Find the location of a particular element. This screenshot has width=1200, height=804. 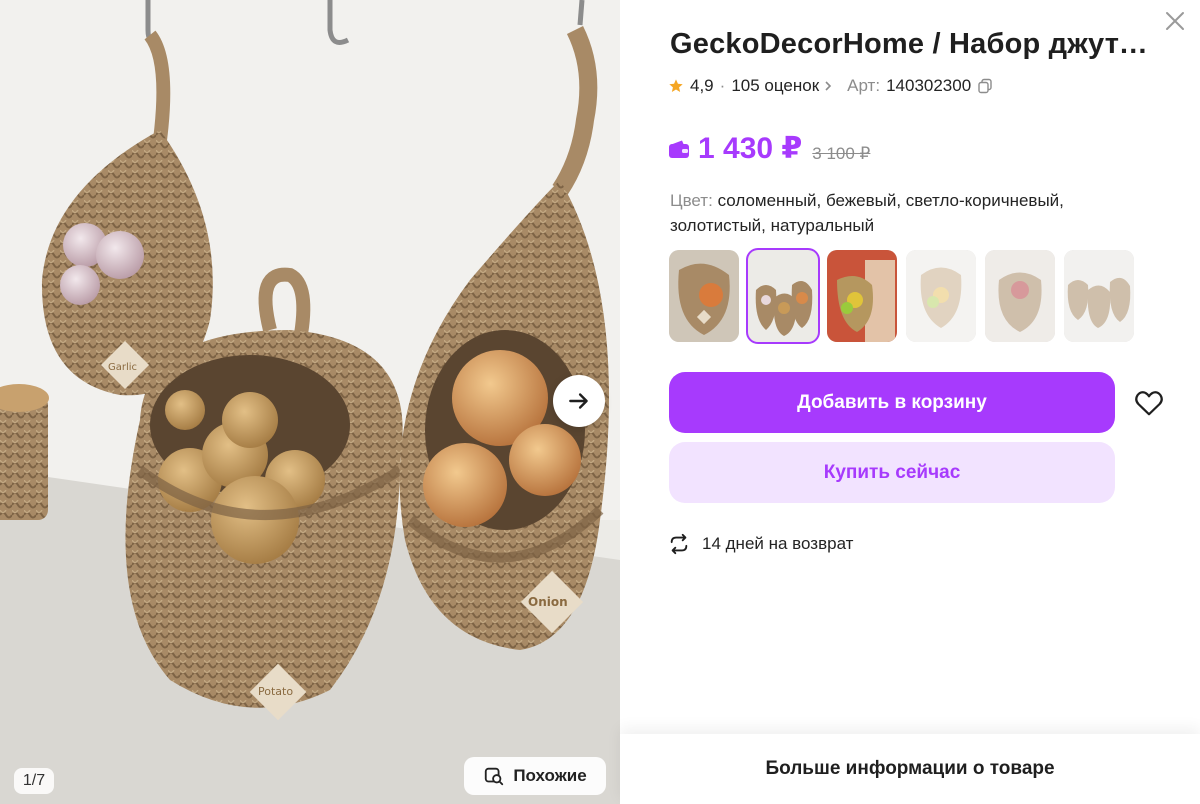

more-info-link: Больше информации о товаре is located at coordinates (910, 769).